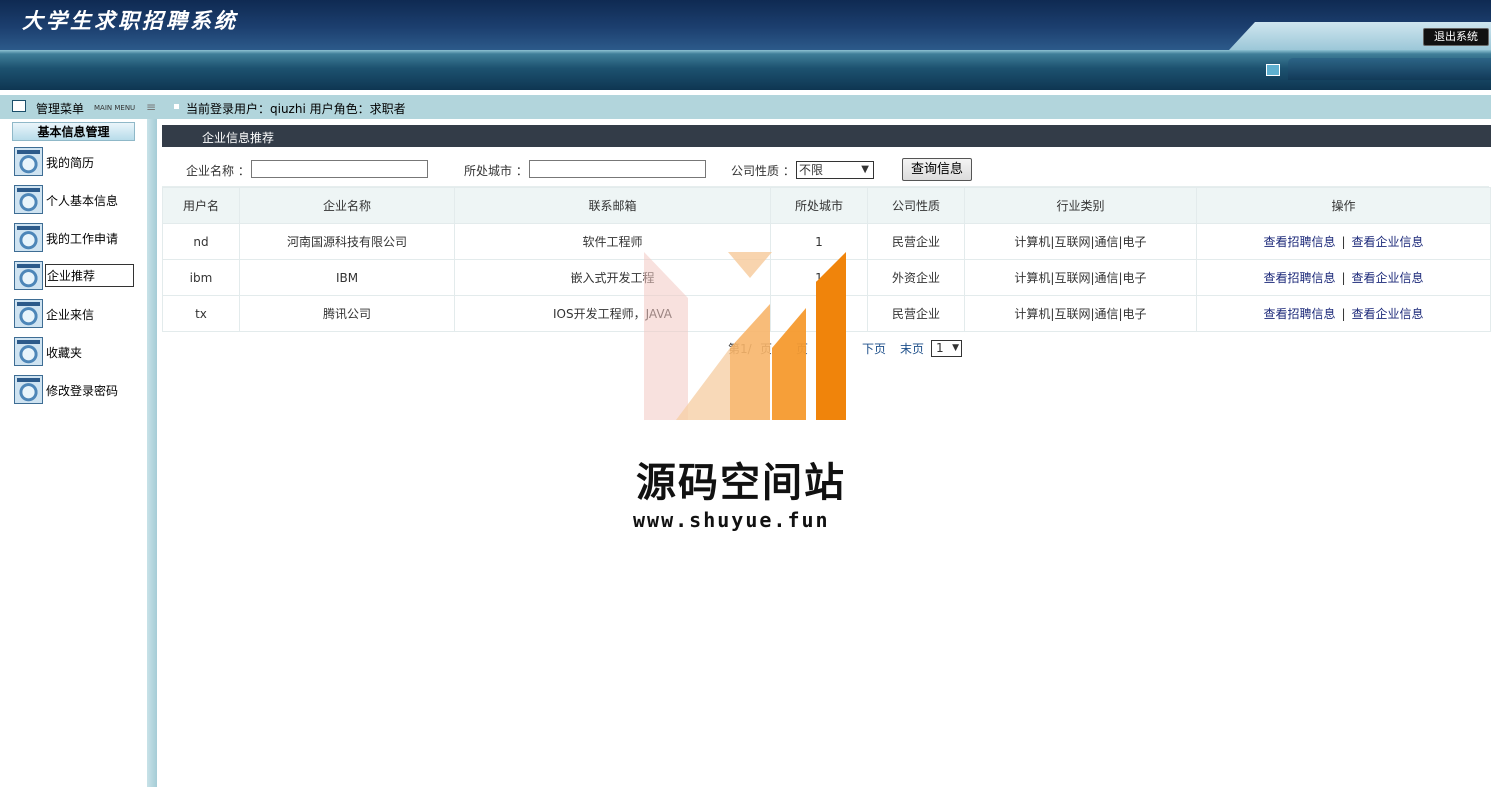 The width and height of the screenshot is (1491, 787). Describe the element at coordinates (496, 171) in the screenshot. I see `city-label: 所处城市 ：` at that location.